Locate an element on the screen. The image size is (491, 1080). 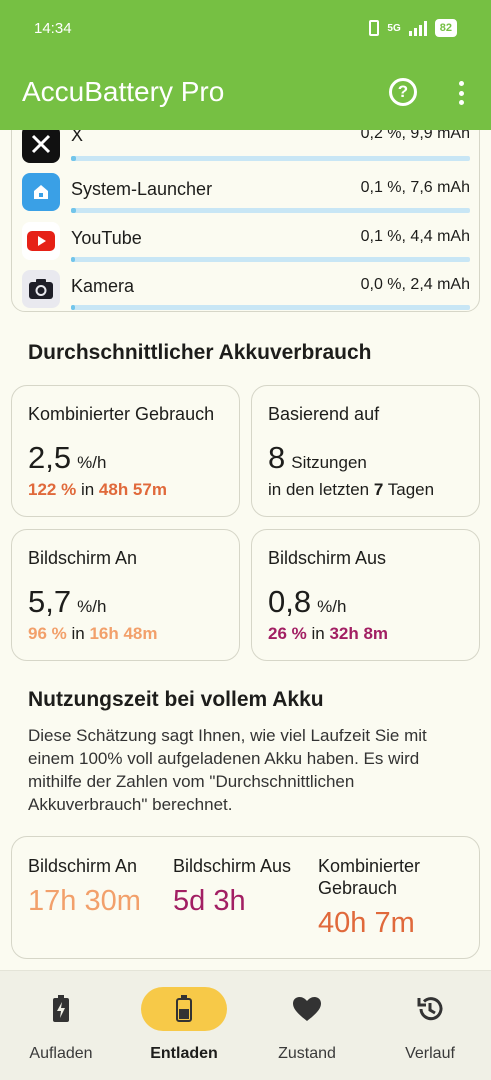
network-type: 5G is located at coordinates (394, 28).